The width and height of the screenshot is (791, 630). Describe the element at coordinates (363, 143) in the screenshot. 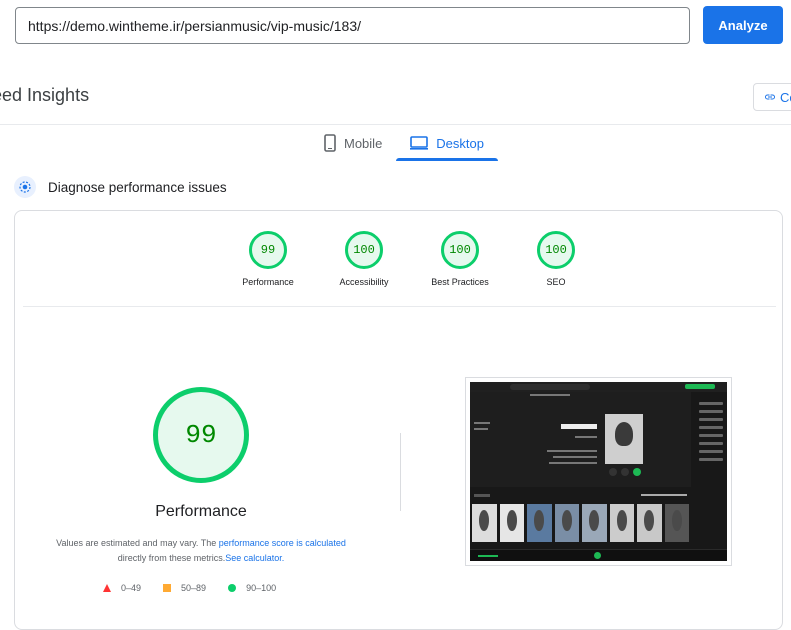

I see `tab-mobile-label: Mobile` at that location.